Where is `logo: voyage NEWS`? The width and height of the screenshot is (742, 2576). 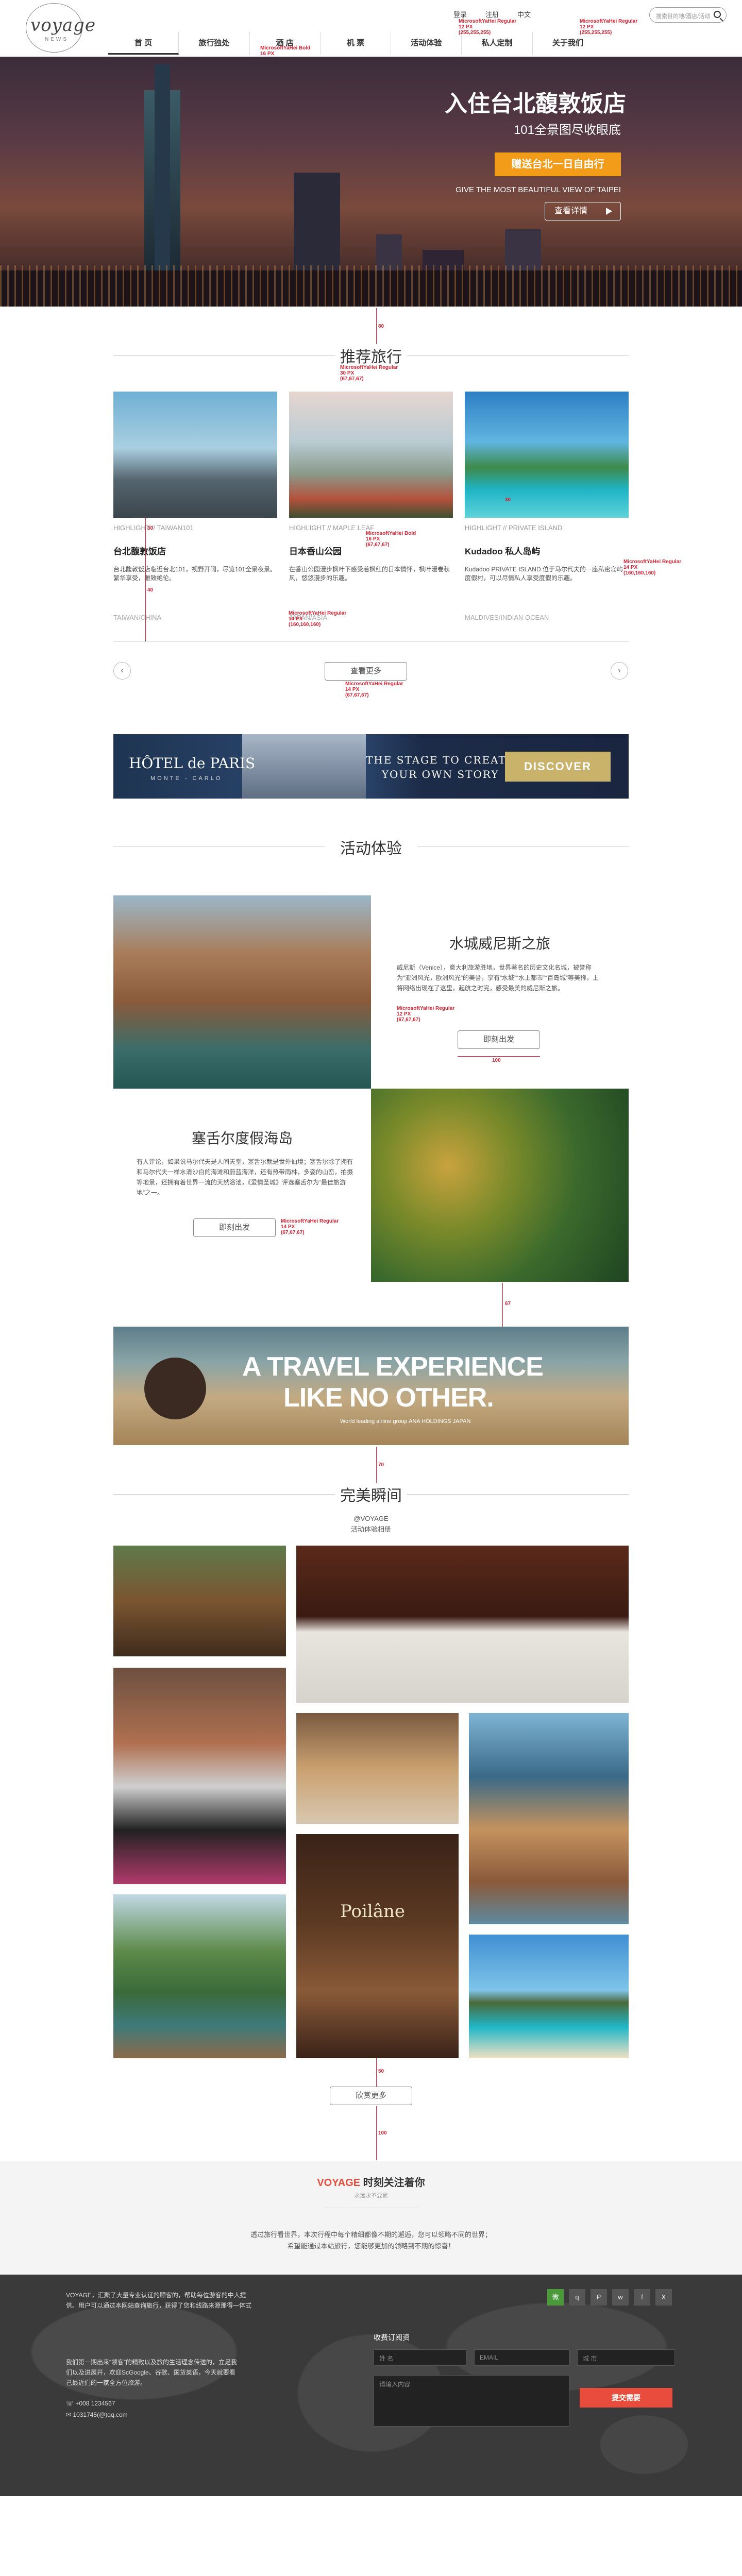 logo: voyage NEWS is located at coordinates (60, 28).